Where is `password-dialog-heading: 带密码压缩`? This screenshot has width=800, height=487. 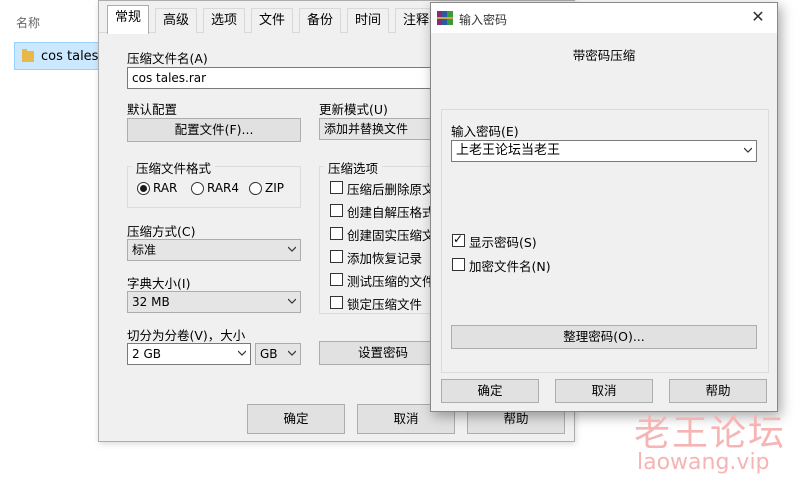 password-dialog-heading: 带密码压缩 is located at coordinates (604, 55).